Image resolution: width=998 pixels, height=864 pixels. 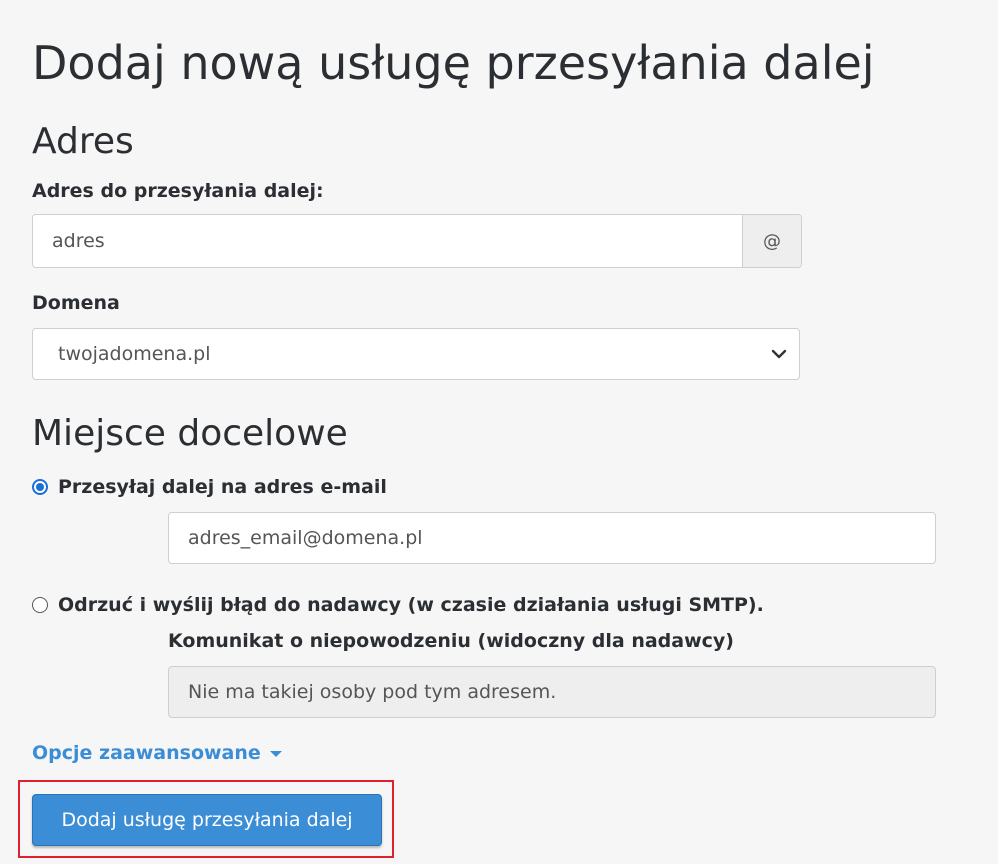 I want to click on domain-select: twojadomena.pl, so click(x=416, y=354).